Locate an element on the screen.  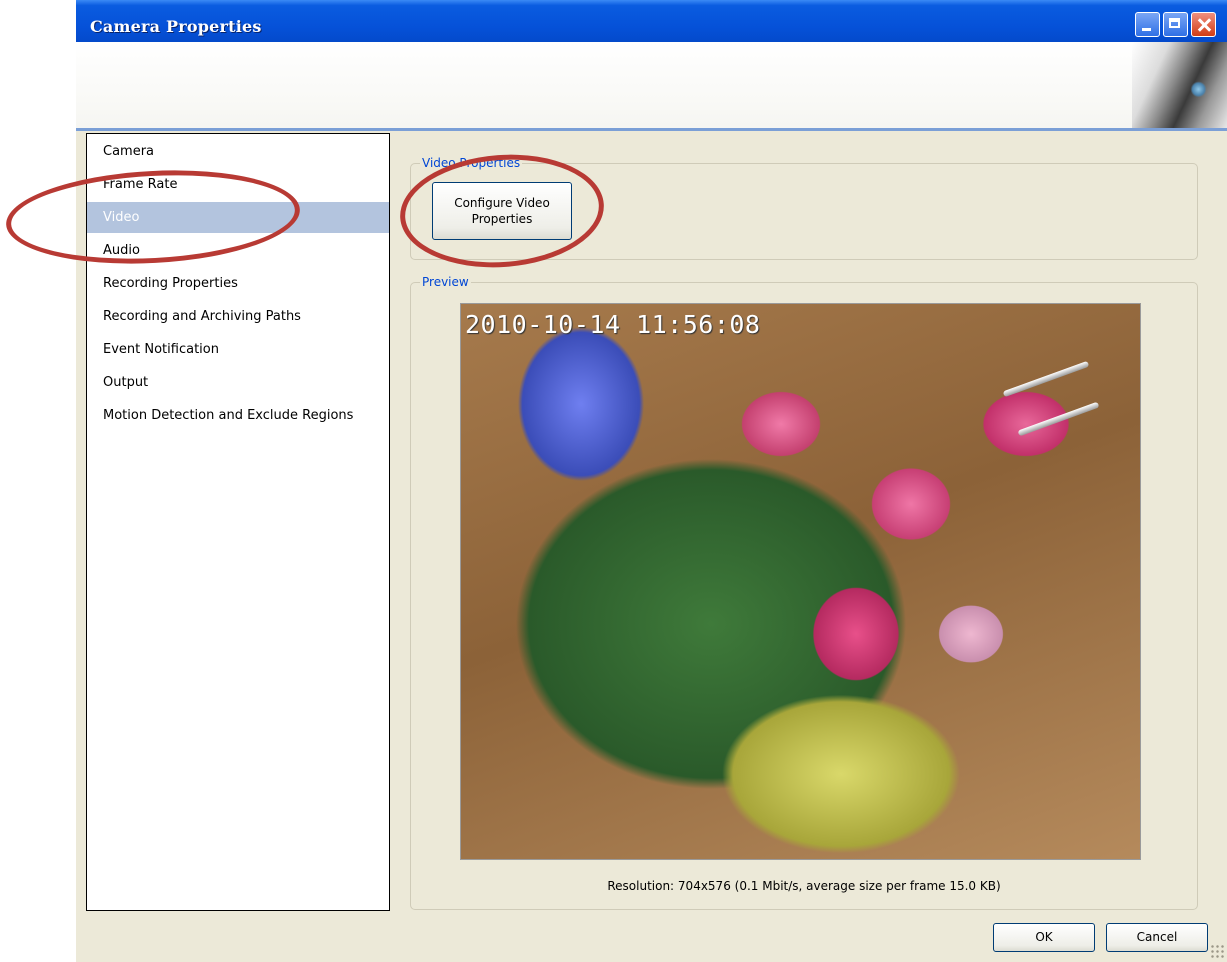
nav-item-recording-archiving-paths: Recording and Archiving Paths is located at coordinates (238, 316).